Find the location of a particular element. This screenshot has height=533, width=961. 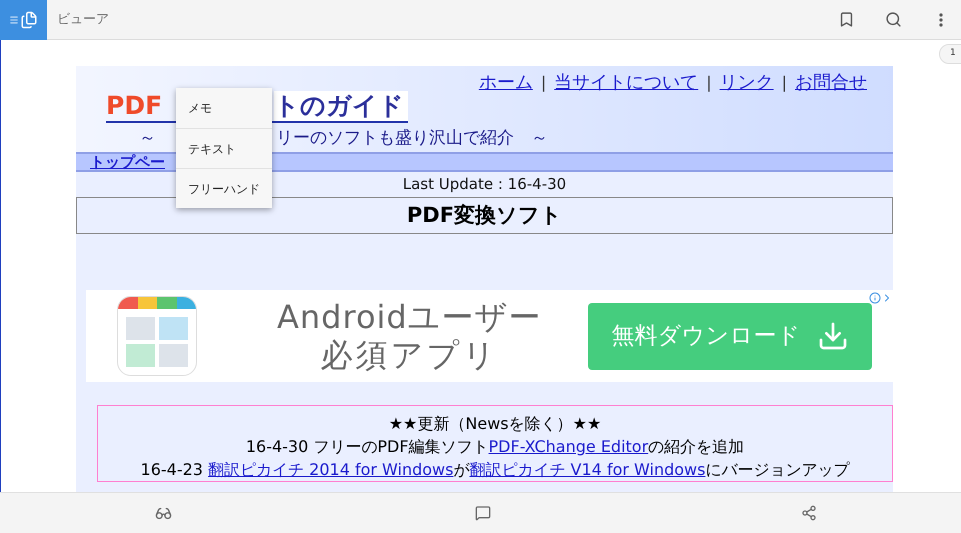

ad-headline: Androidユーザー is located at coordinates (409, 317).